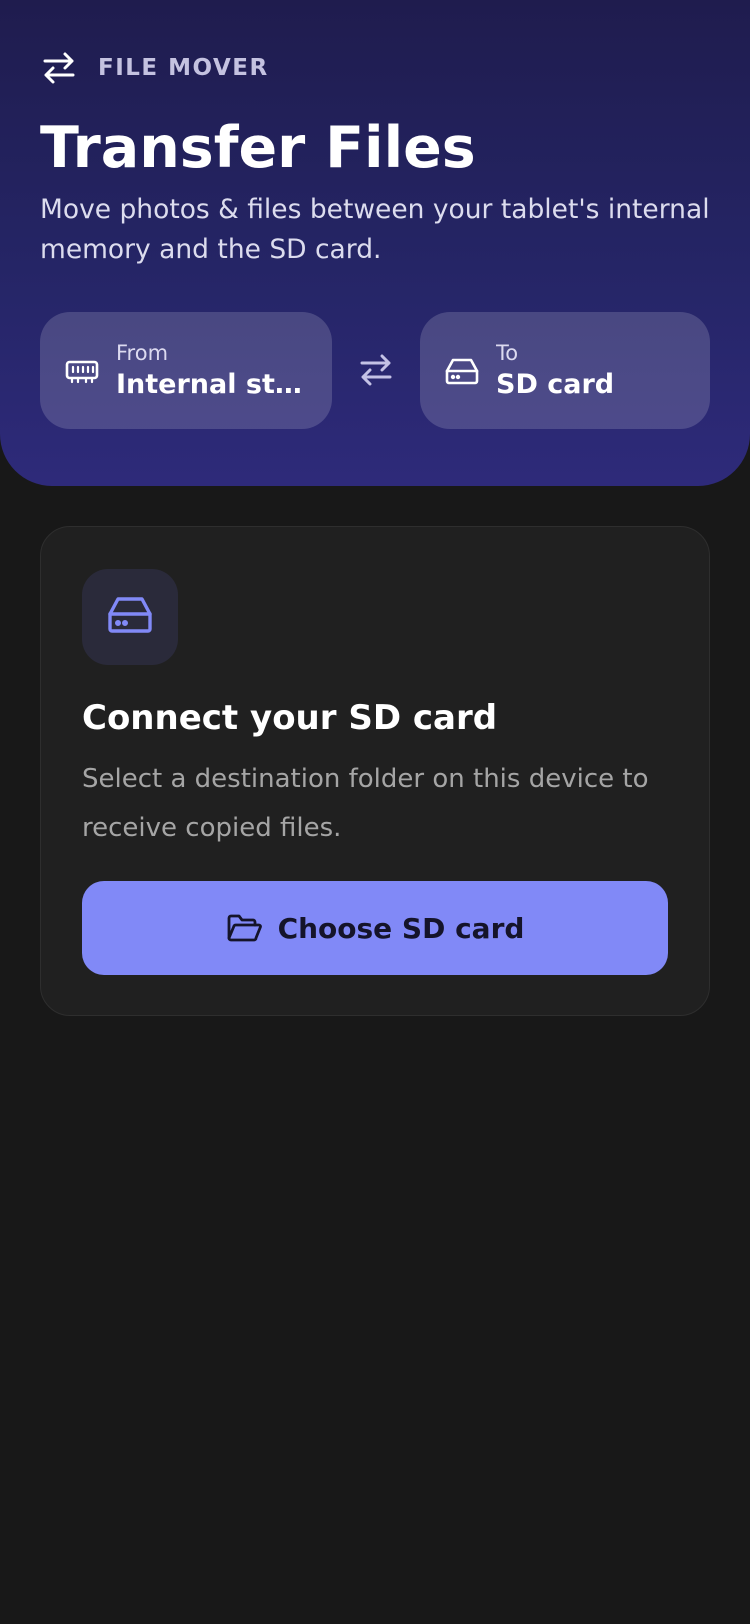  I want to click on swap-direction-button, so click(376, 372).